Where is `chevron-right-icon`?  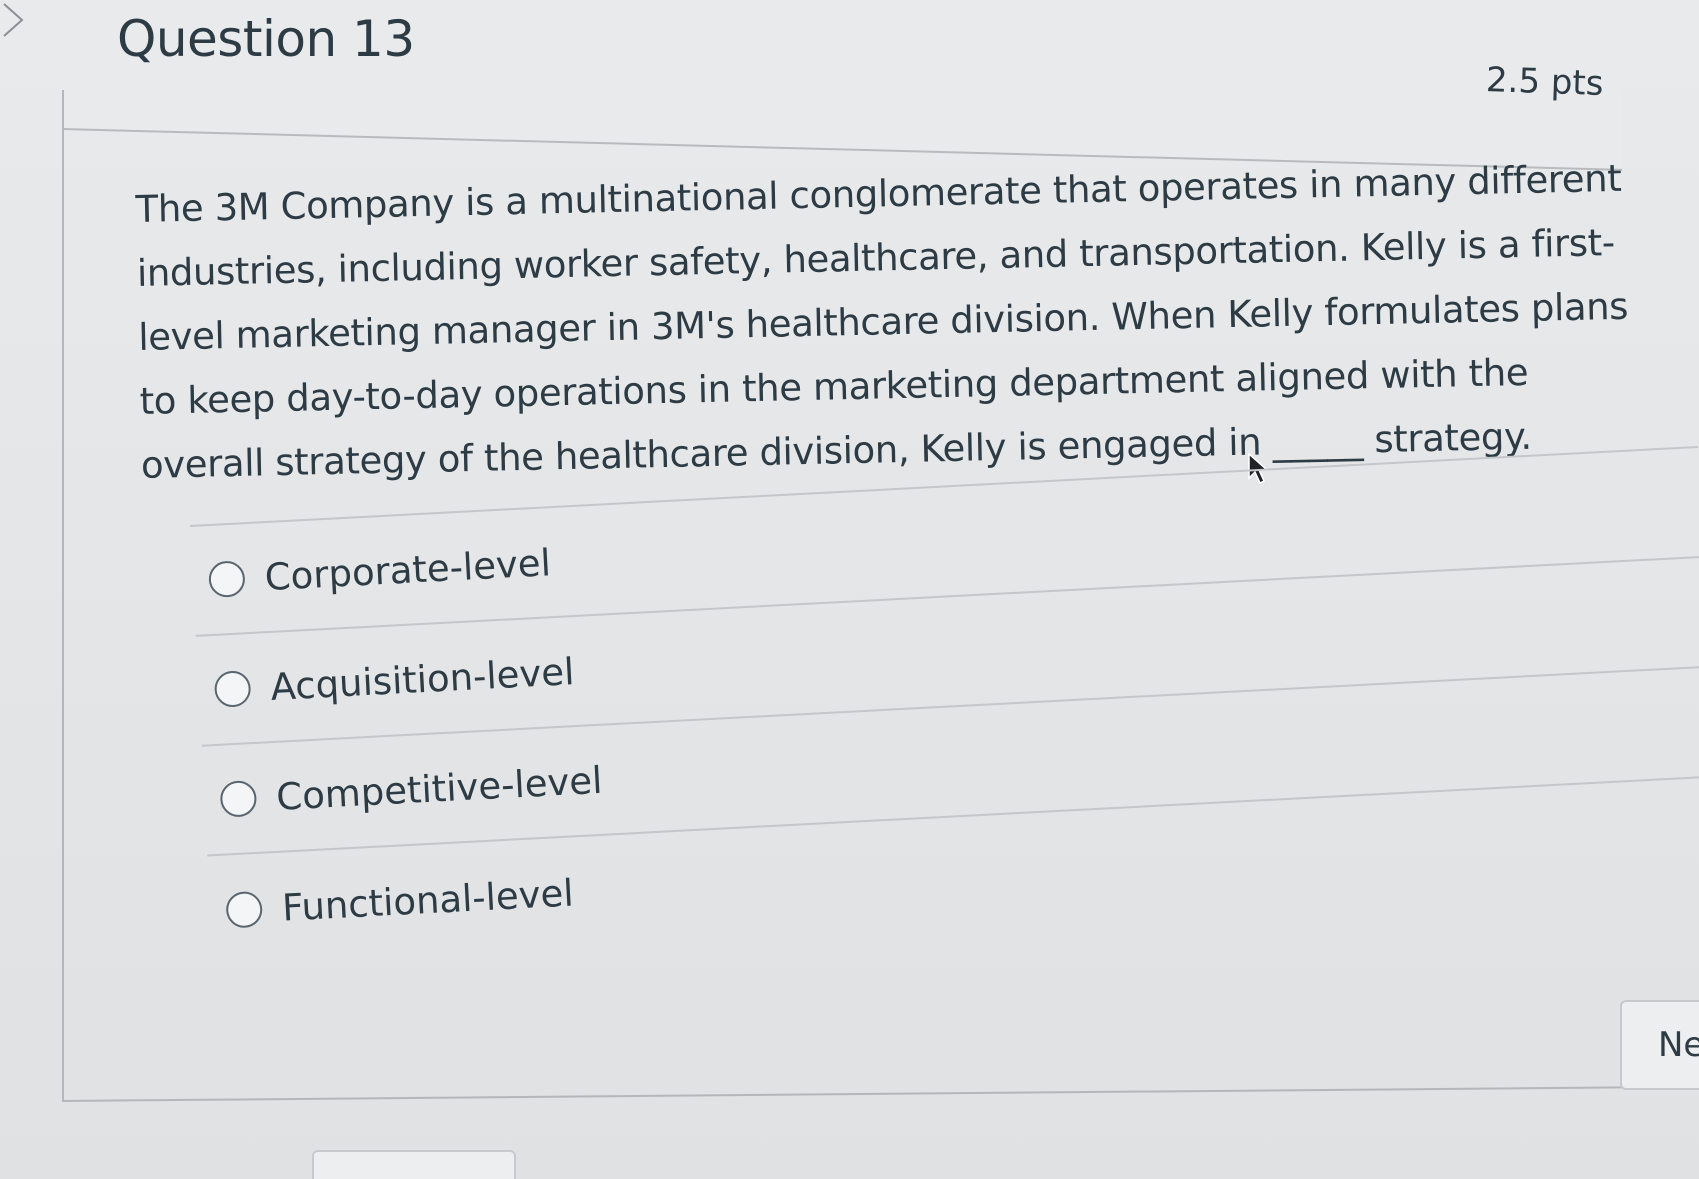
chevron-right-icon is located at coordinates (14, 20).